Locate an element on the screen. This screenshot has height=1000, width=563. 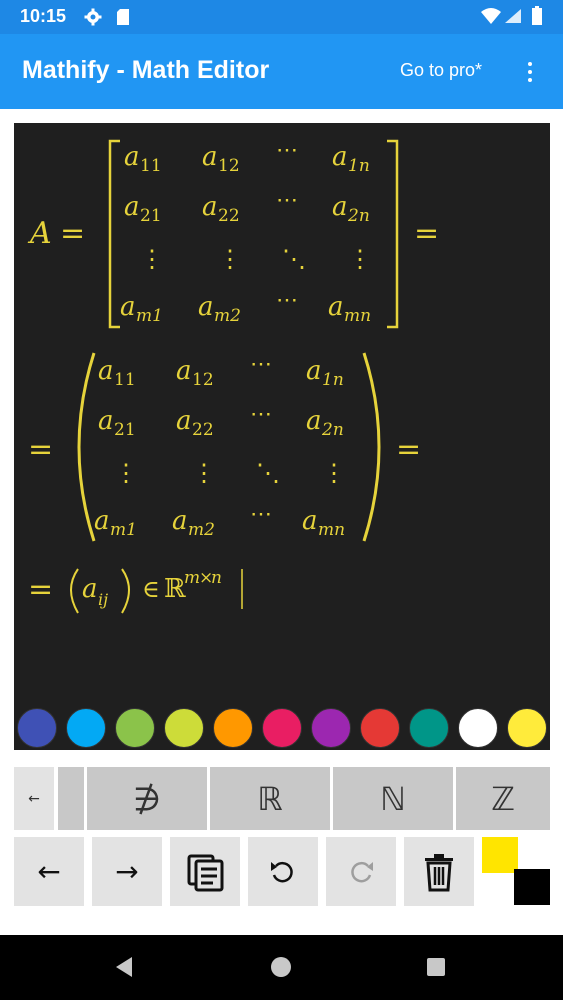
arrow-left-icon: ← is located at coordinates (49, 871).